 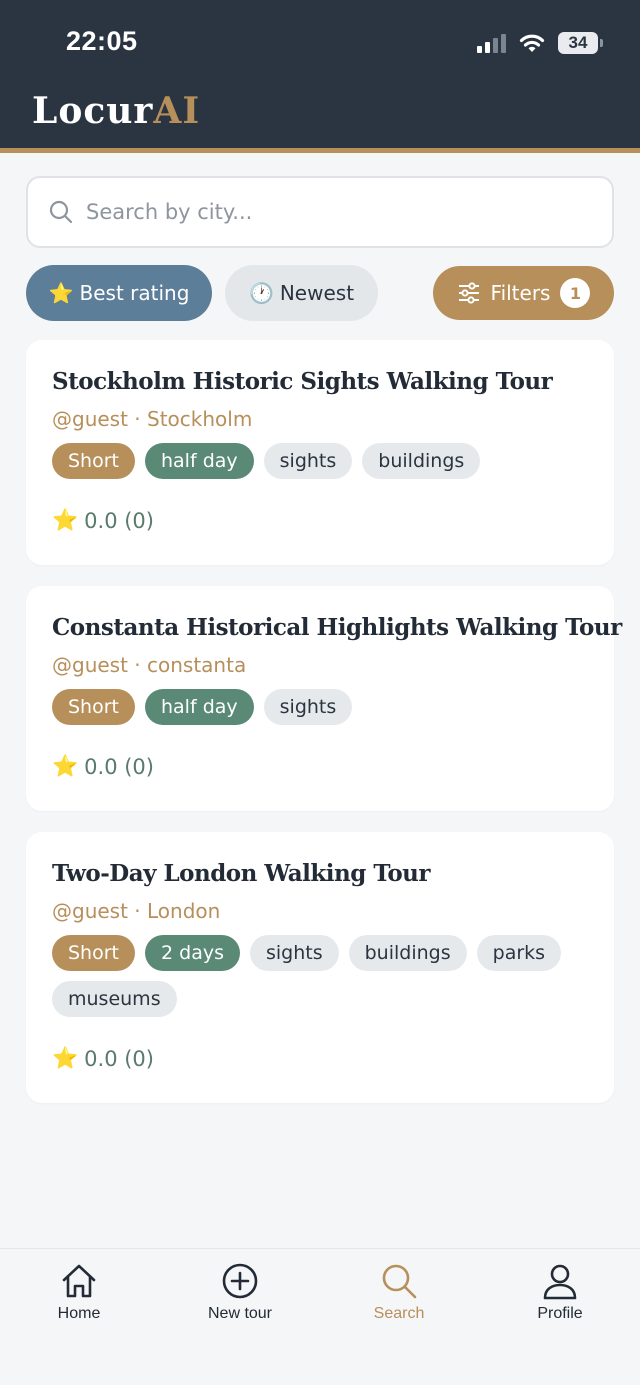 I want to click on status-indicators: 34, so click(x=540, y=43).